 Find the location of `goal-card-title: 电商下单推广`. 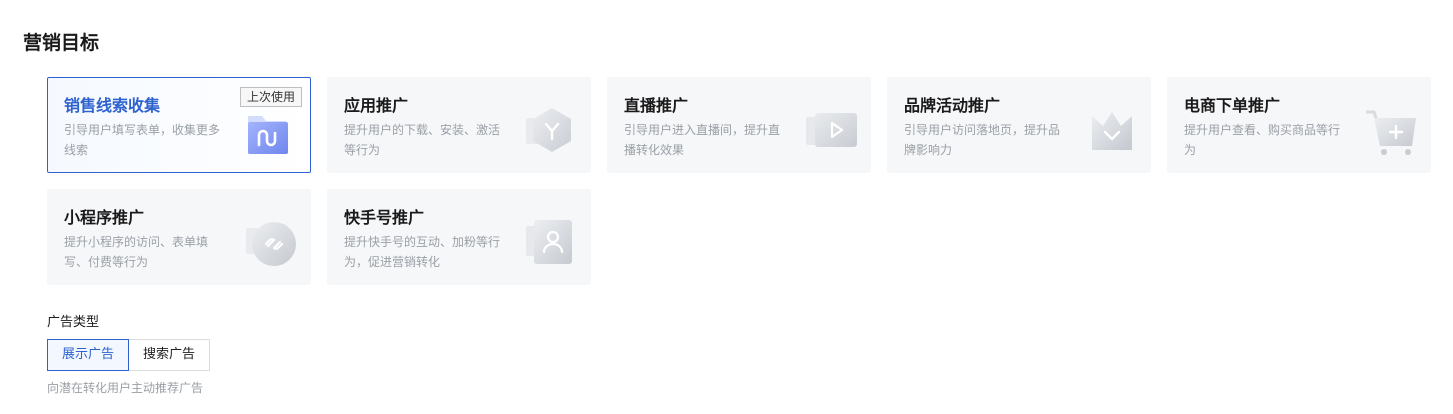

goal-card-title: 电商下单推广 is located at coordinates (1232, 105).